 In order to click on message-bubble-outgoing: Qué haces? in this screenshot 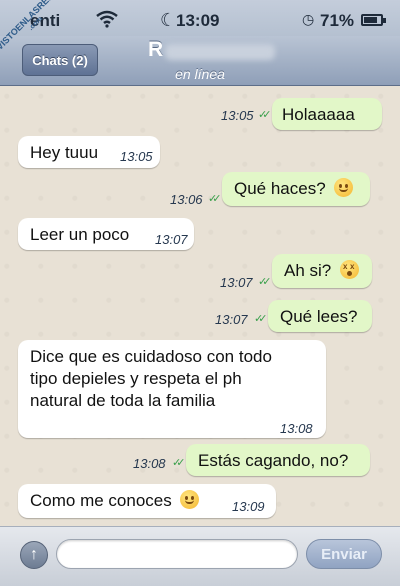, I will do `click(296, 189)`.